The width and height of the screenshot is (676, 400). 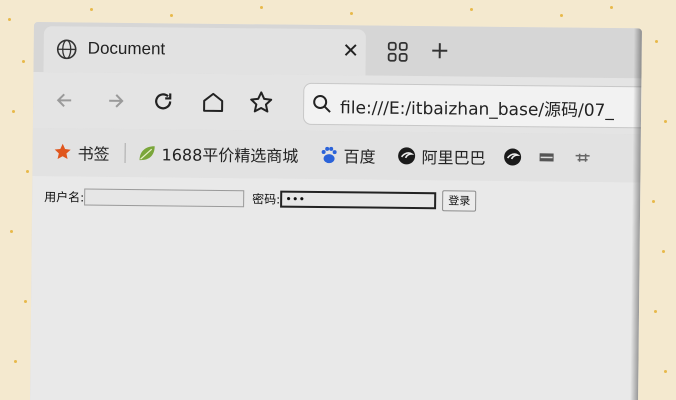 I want to click on new-tab-button: +, so click(x=440, y=50).